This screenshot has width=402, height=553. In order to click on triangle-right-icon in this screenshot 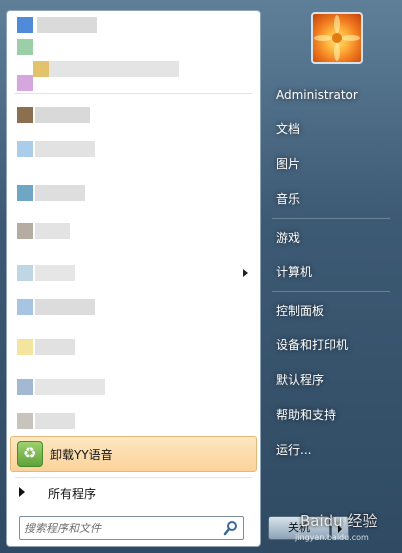, I will do `click(22, 492)`.